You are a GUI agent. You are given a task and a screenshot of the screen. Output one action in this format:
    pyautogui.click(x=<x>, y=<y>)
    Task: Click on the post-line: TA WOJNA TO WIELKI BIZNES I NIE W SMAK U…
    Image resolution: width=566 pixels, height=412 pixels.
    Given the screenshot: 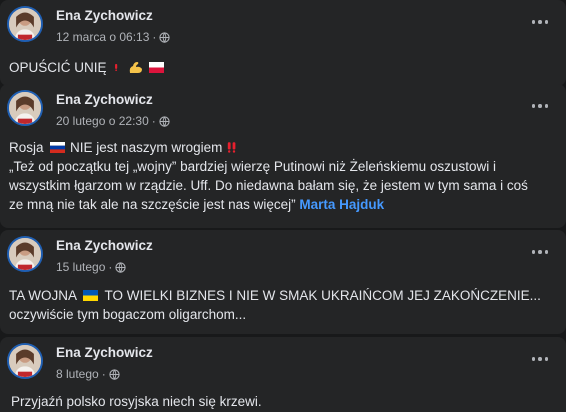 What is the action you would take?
    pyautogui.click(x=283, y=295)
    